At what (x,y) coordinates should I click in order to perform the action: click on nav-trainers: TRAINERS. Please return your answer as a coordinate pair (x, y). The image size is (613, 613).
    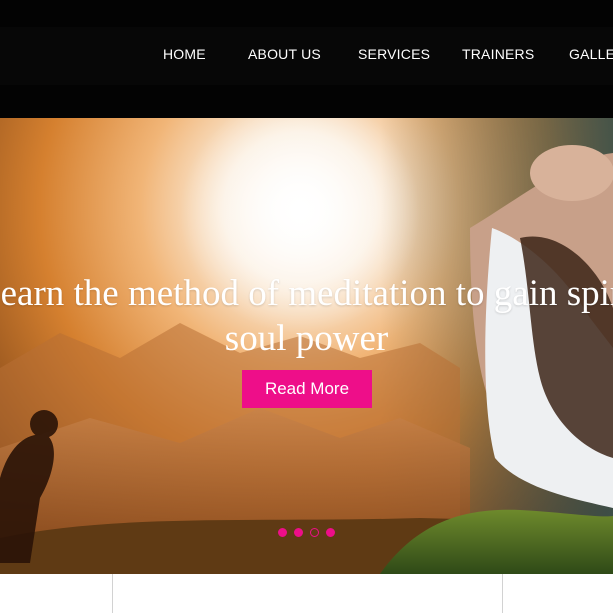
    Looking at the image, I should click on (498, 54).